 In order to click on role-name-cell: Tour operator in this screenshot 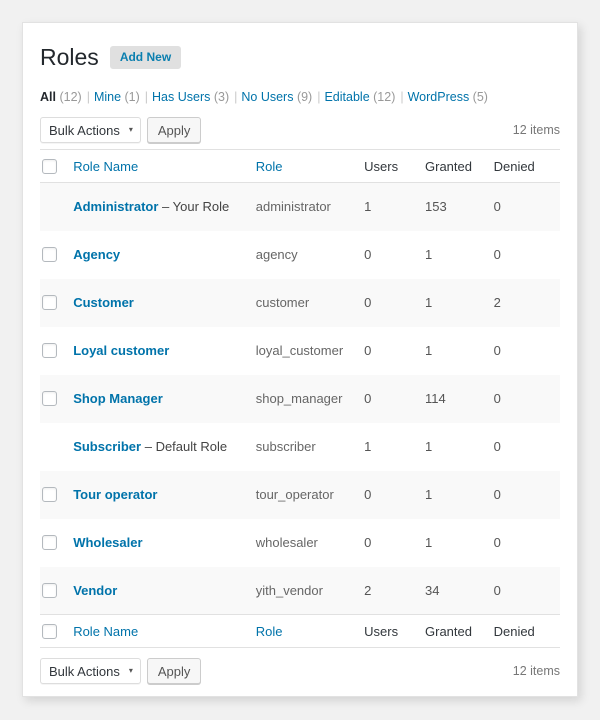, I will do `click(164, 495)`.